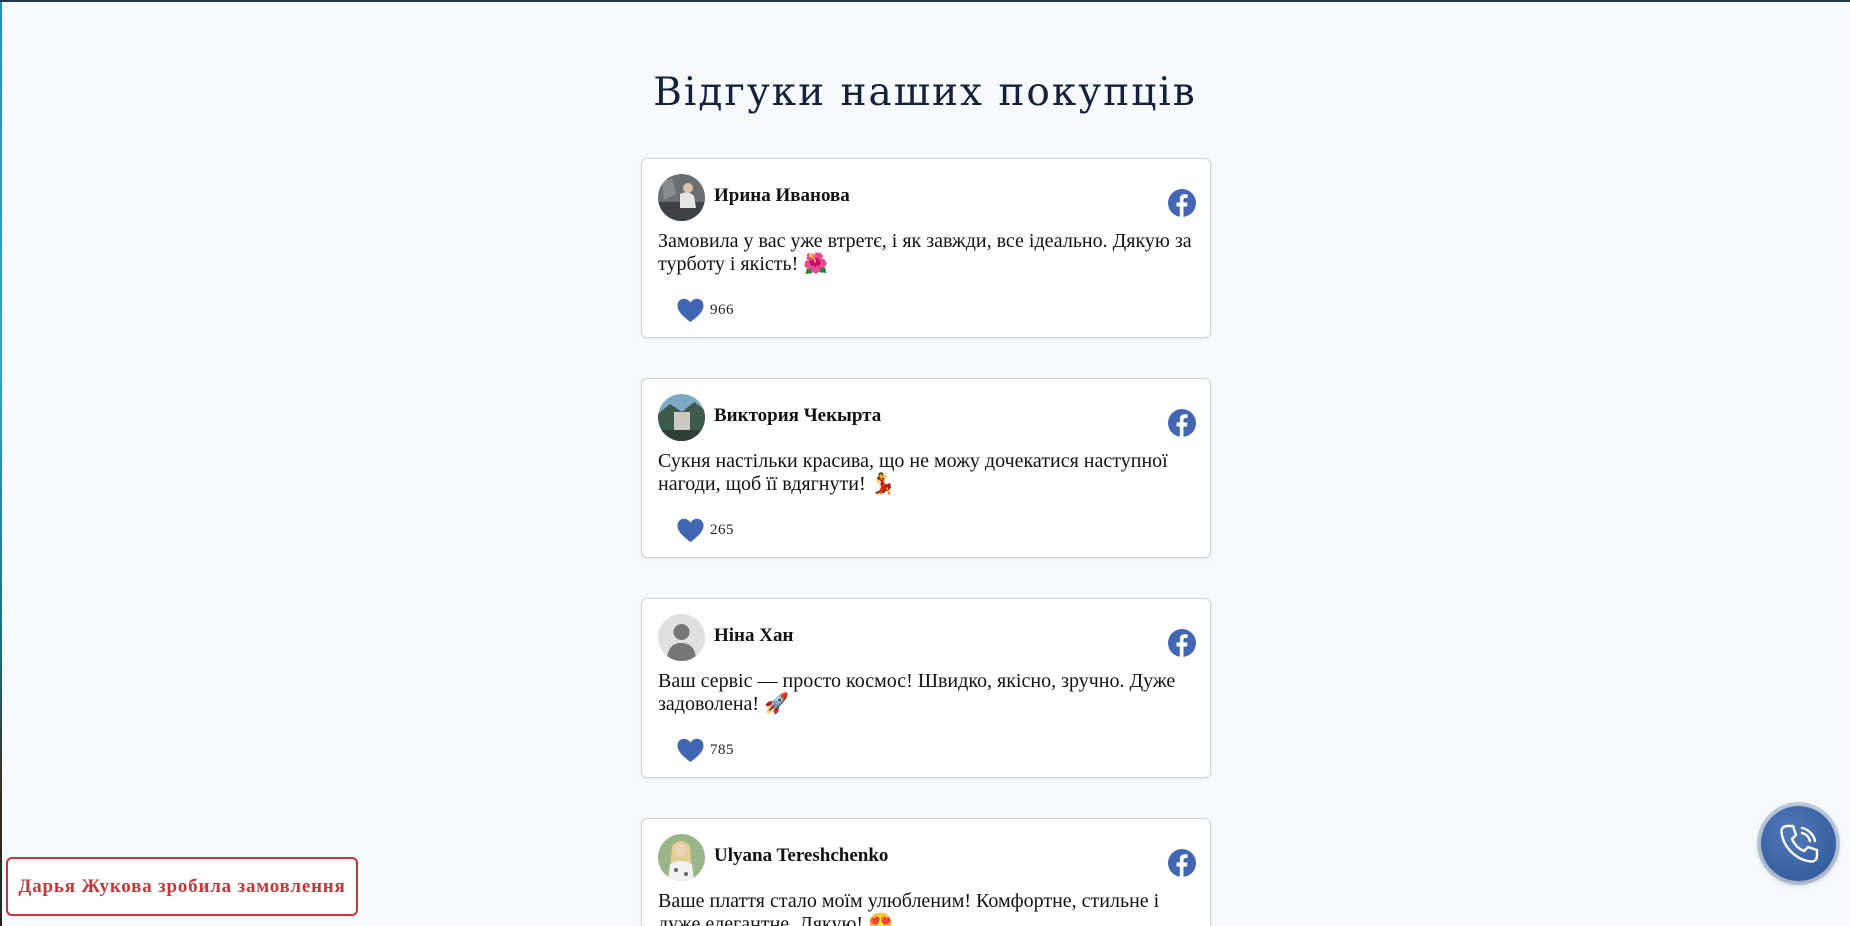 The width and height of the screenshot is (1850, 926). What do you see at coordinates (722, 530) in the screenshot?
I see `like-count: 265` at bounding box center [722, 530].